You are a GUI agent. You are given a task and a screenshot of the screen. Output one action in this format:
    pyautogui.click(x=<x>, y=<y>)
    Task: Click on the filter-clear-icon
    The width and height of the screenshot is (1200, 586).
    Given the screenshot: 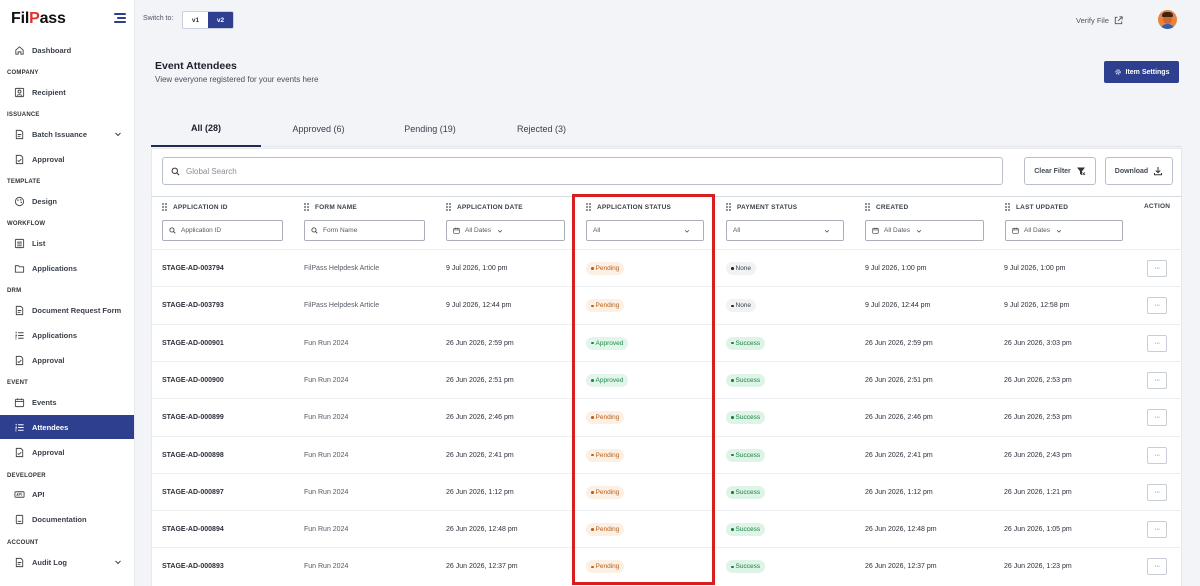 What is the action you would take?
    pyautogui.click(x=1081, y=171)
    